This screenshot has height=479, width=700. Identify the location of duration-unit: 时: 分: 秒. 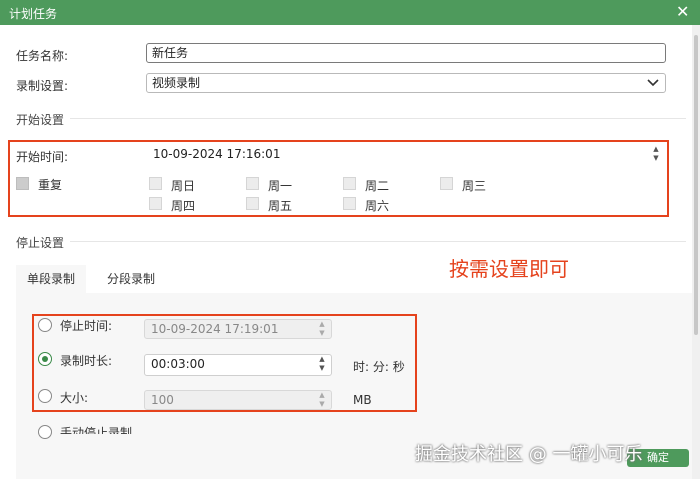
(379, 367).